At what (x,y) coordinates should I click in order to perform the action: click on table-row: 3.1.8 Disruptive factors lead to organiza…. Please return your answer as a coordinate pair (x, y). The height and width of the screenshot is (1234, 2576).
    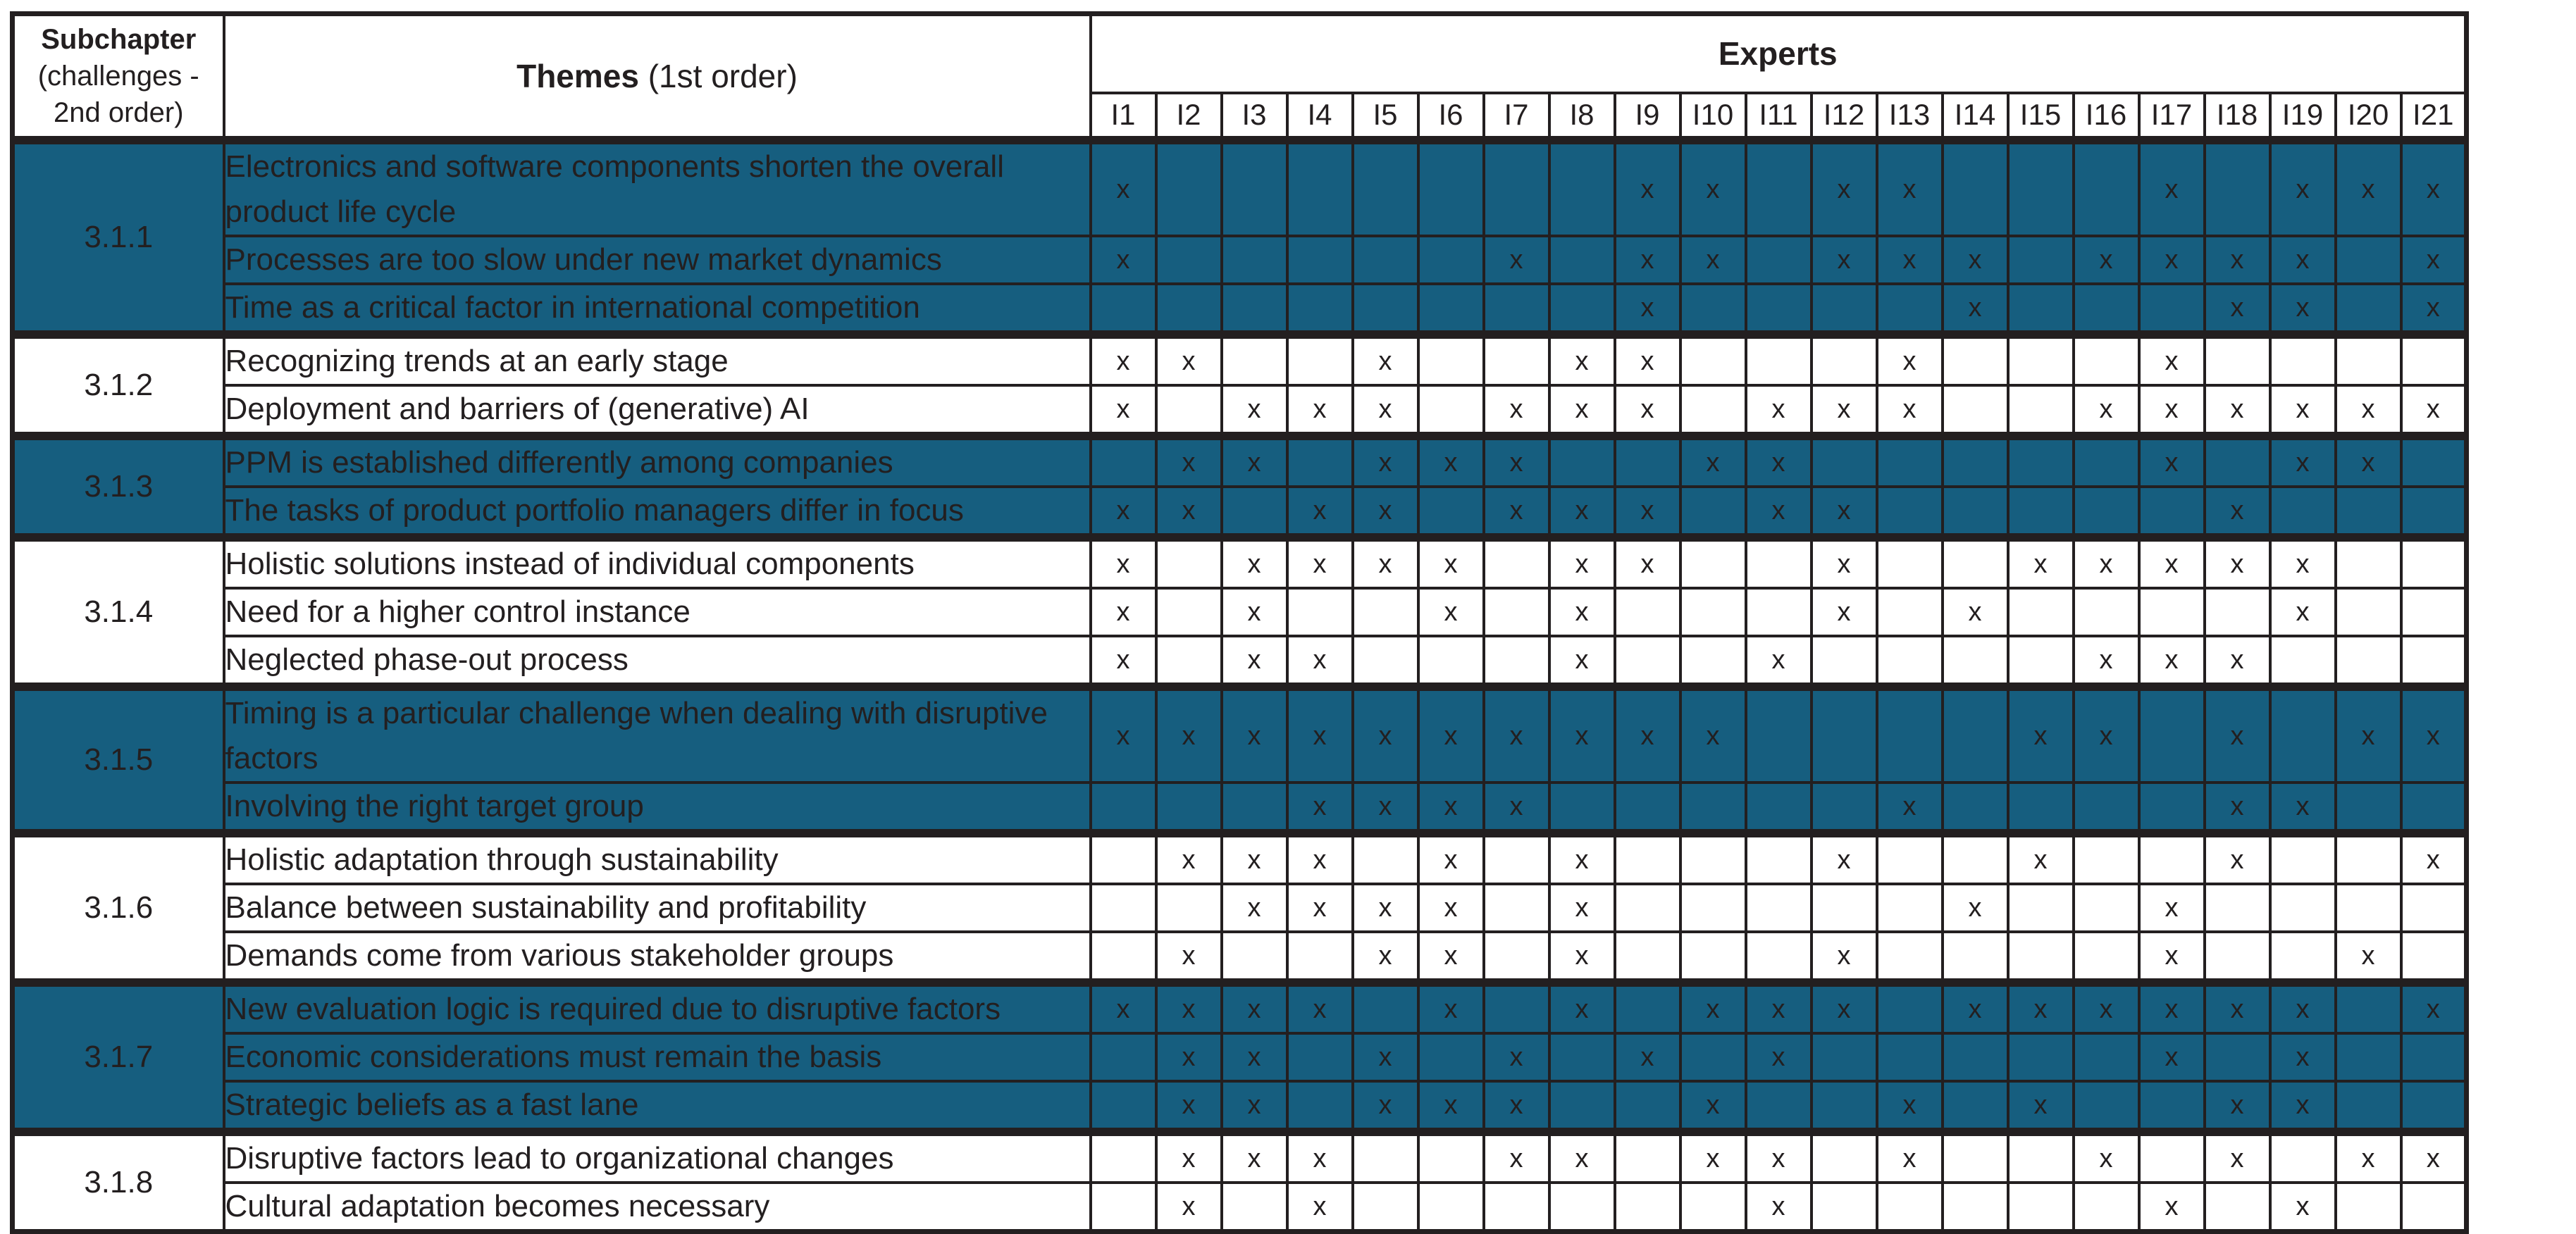
    Looking at the image, I should click on (1239, 1180).